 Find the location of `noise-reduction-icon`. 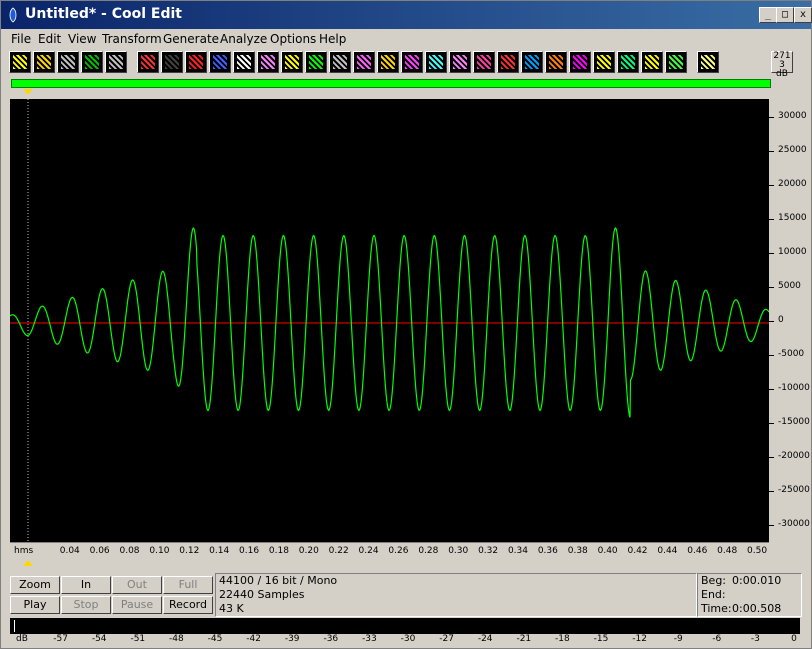

noise-reduction-icon is located at coordinates (508, 62).